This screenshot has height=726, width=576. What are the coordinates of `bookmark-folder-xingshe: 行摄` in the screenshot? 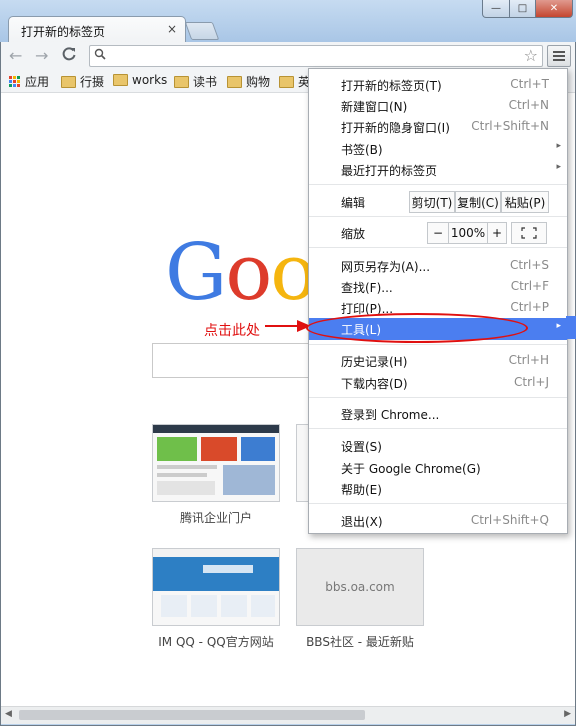 It's located at (82, 81).